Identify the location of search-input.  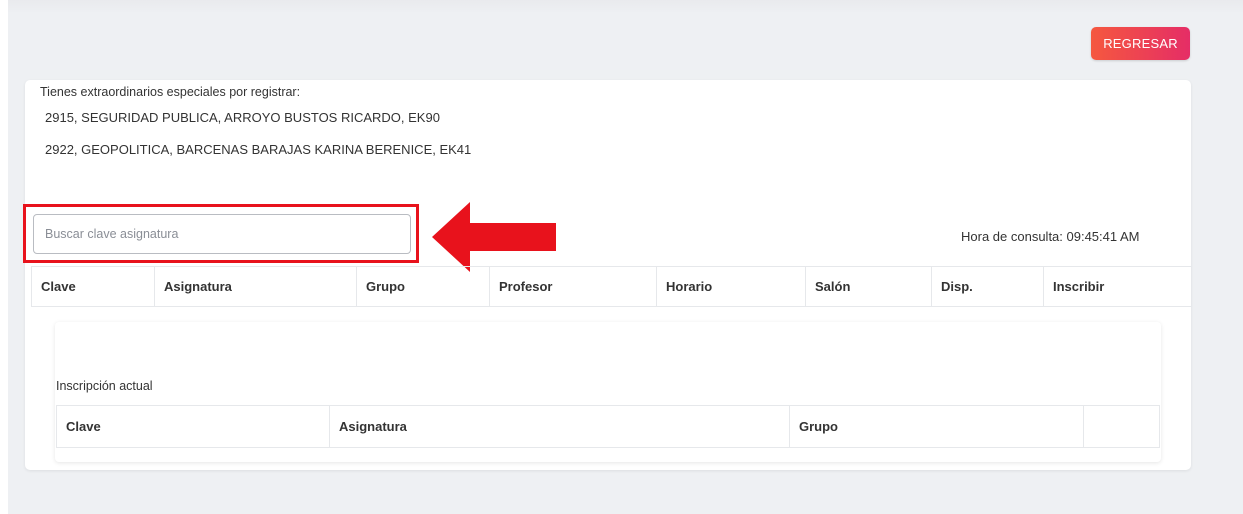
(222, 234).